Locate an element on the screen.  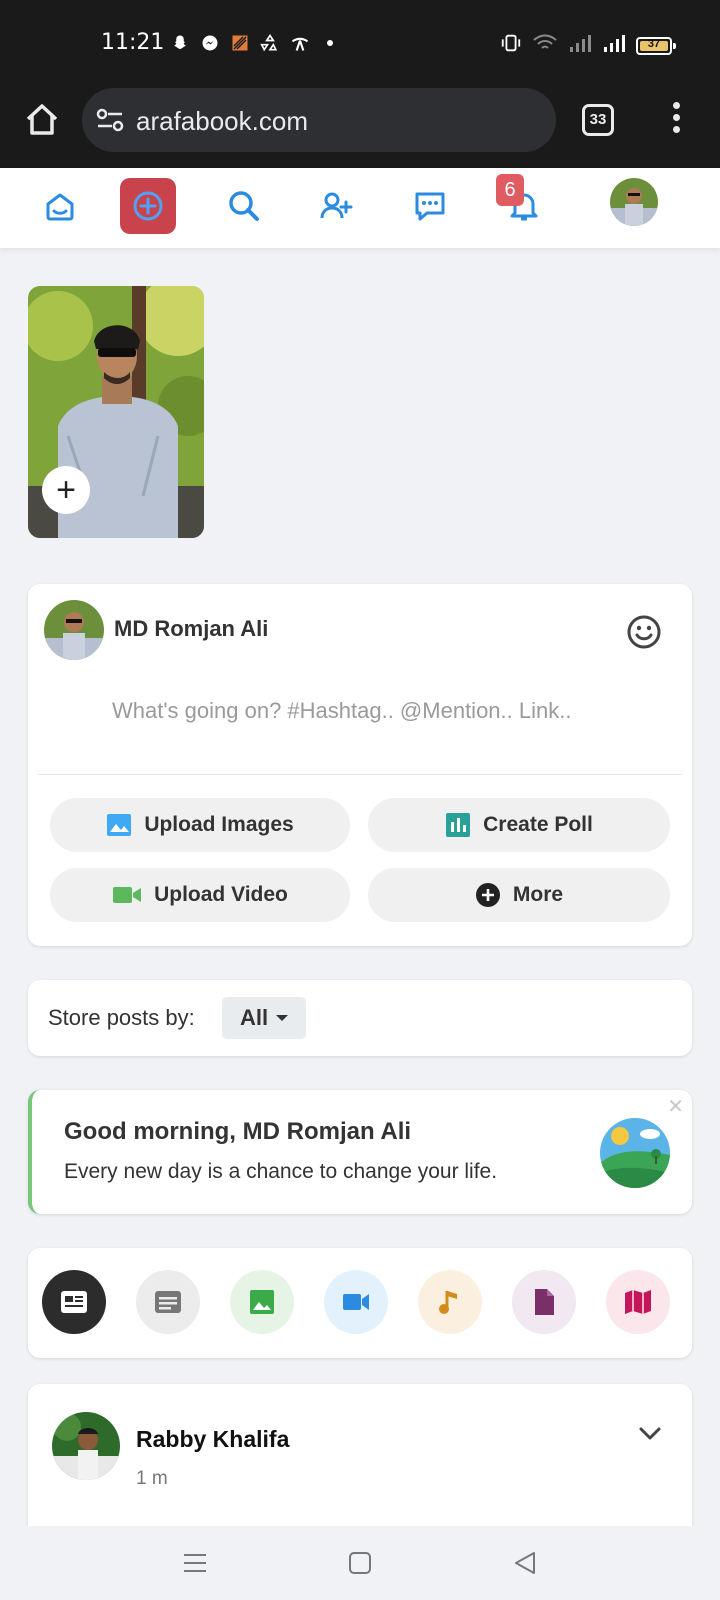
video-icon is located at coordinates (356, 1302).